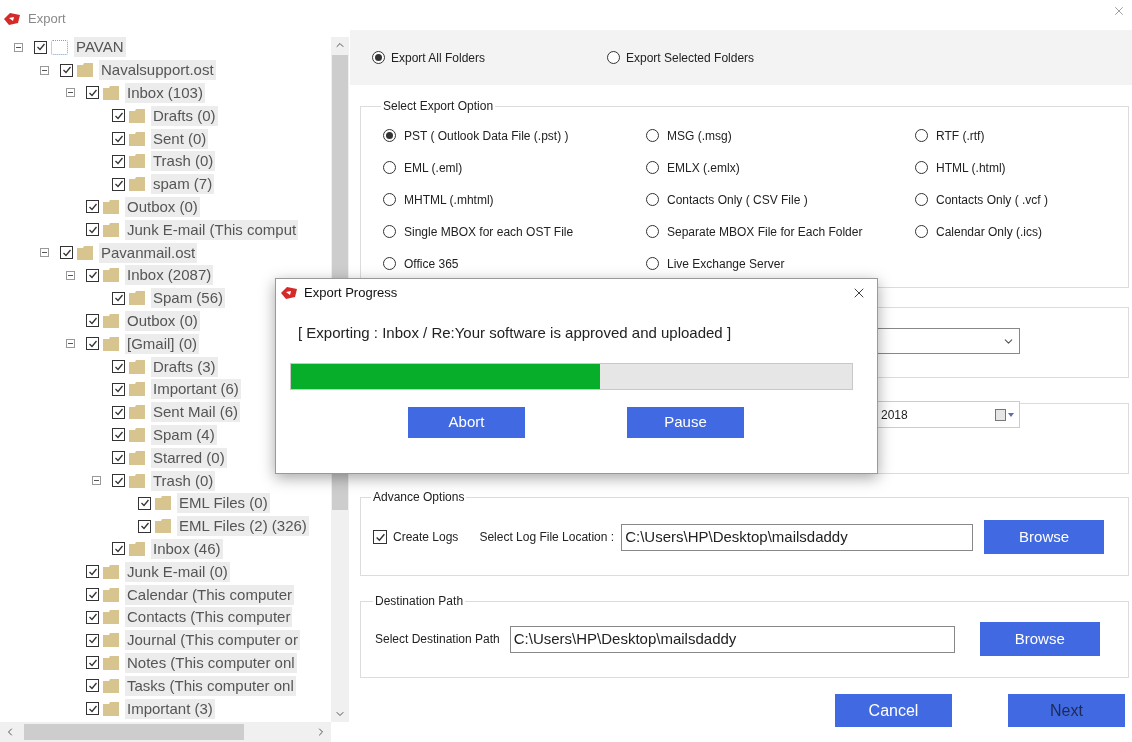 The height and width of the screenshot is (742, 1132). What do you see at coordinates (895, 415) in the screenshot?
I see `date-value: 2018` at bounding box center [895, 415].